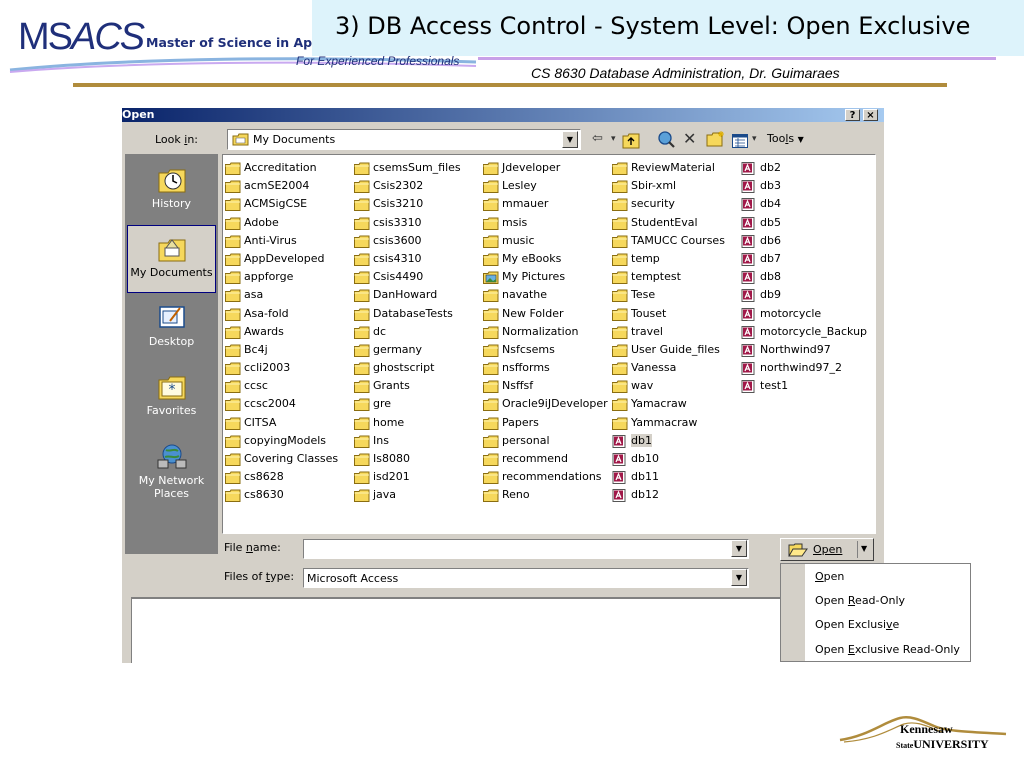 This screenshot has height=768, width=1024. I want to click on search-web-icon, so click(666, 139).